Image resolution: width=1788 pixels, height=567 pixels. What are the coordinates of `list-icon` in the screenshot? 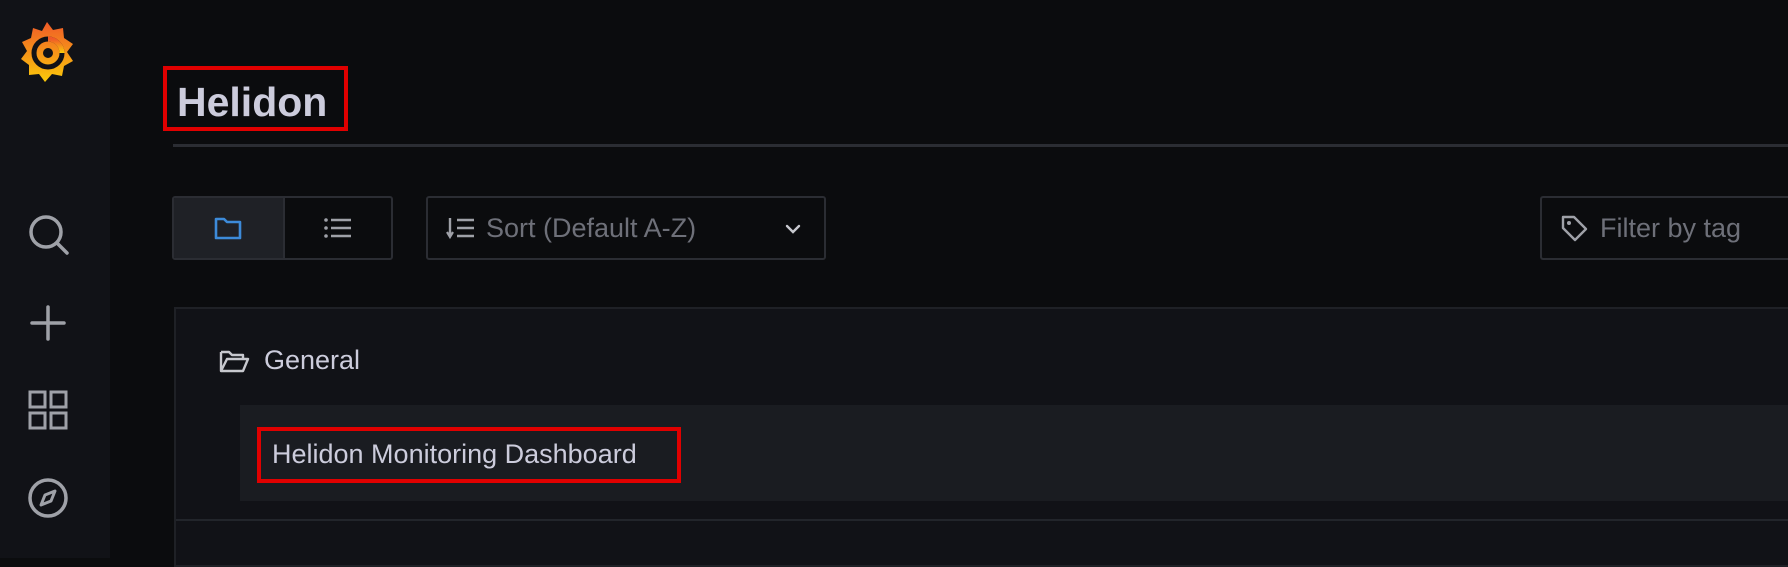 It's located at (337, 228).